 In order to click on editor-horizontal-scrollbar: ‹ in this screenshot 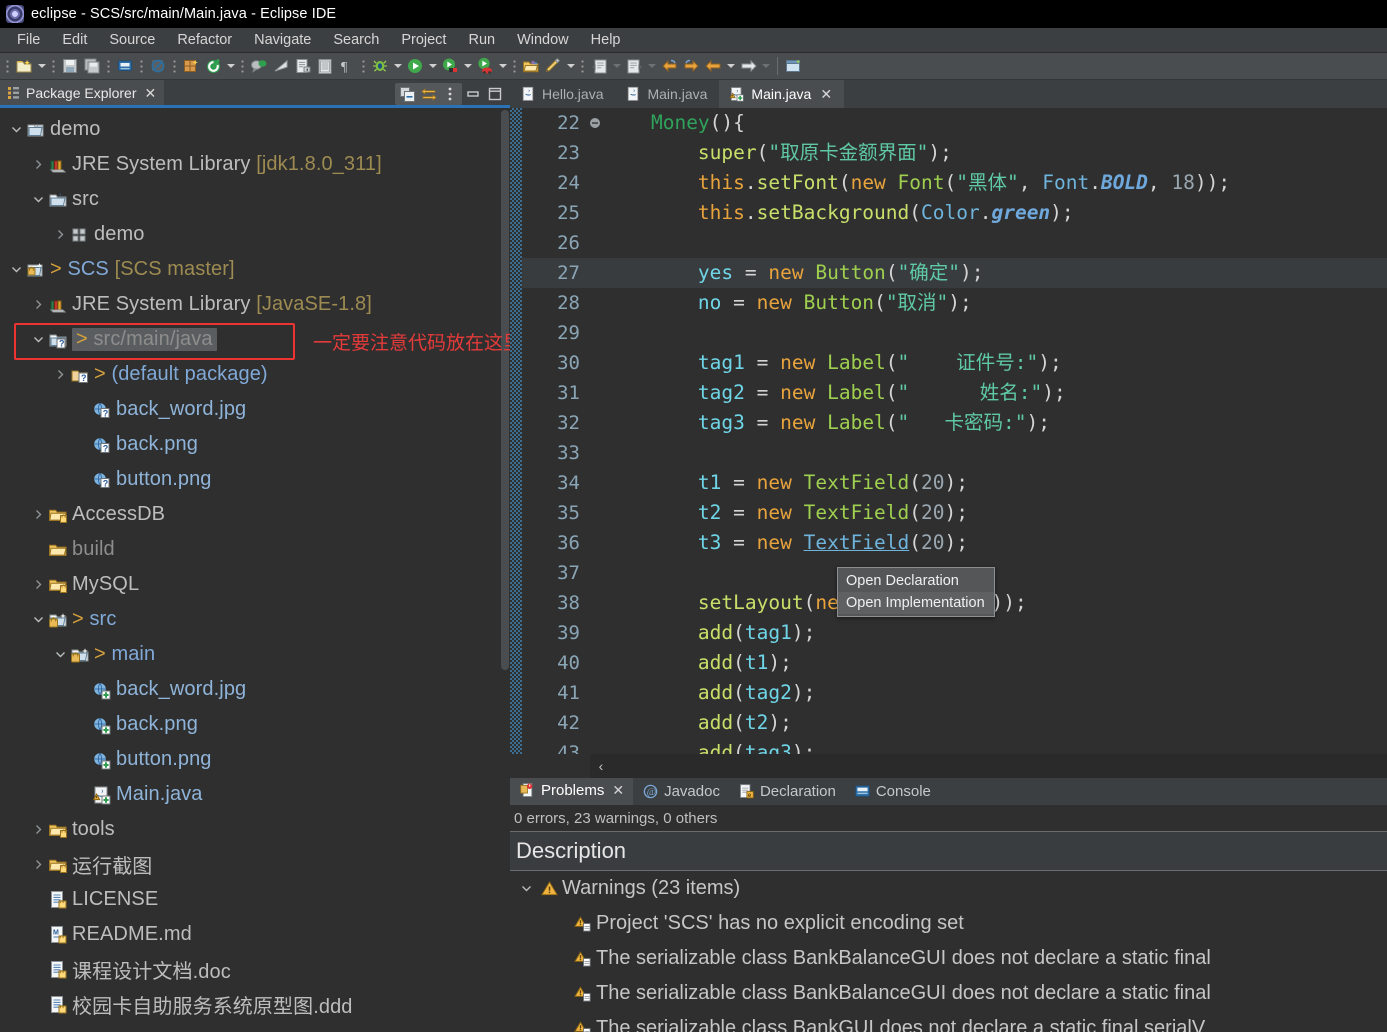, I will do `click(948, 766)`.